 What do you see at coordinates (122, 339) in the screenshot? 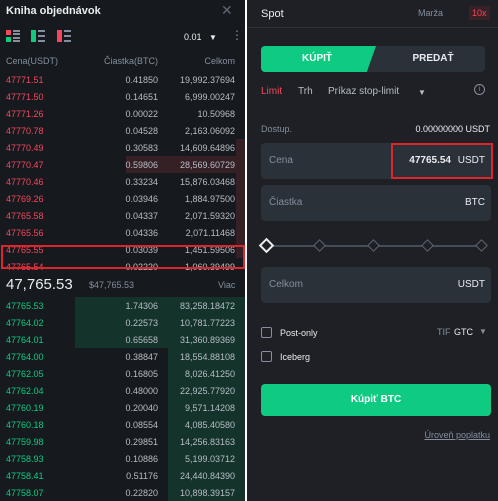
I see `bid-row: 47764.01 0.65658 31,360.89369` at bounding box center [122, 339].